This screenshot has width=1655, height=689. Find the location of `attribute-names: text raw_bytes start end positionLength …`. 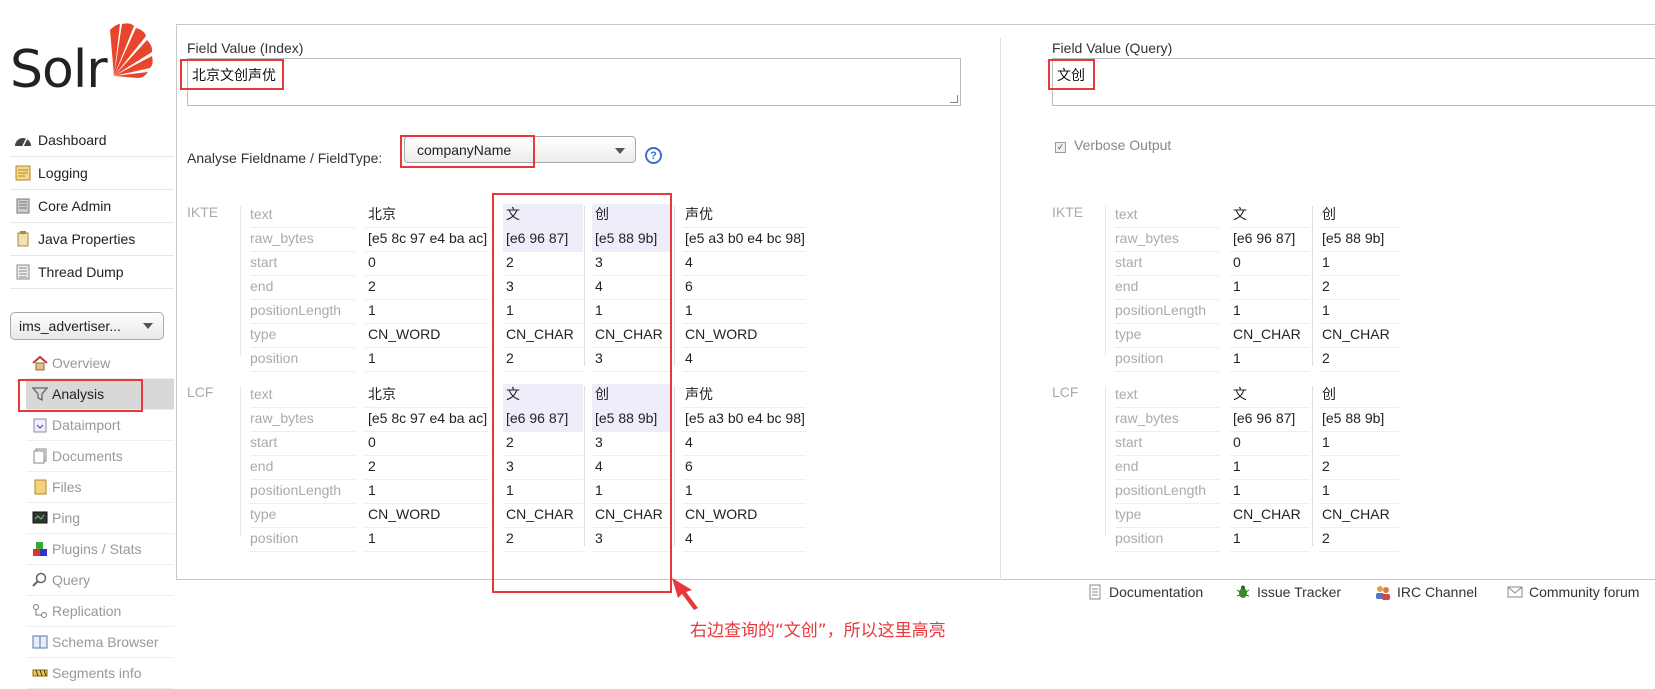

attribute-names: text raw_bytes start end positionLength … is located at coordinates (302, 468).